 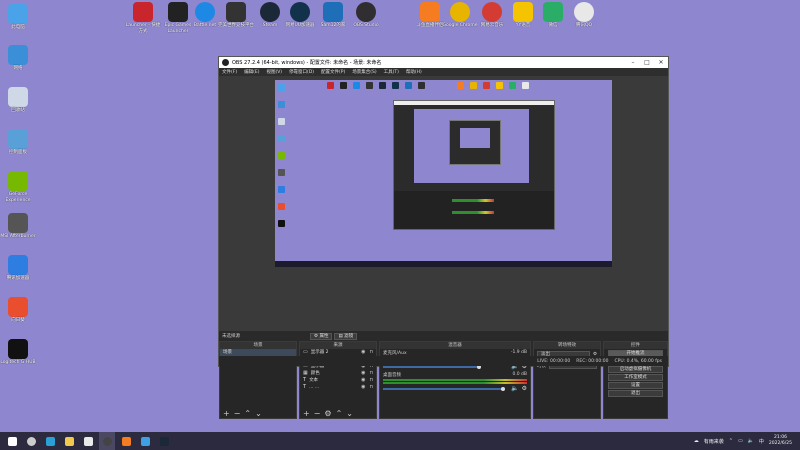 I want to click on weather-text: 有雨来袭, so click(x=714, y=441).